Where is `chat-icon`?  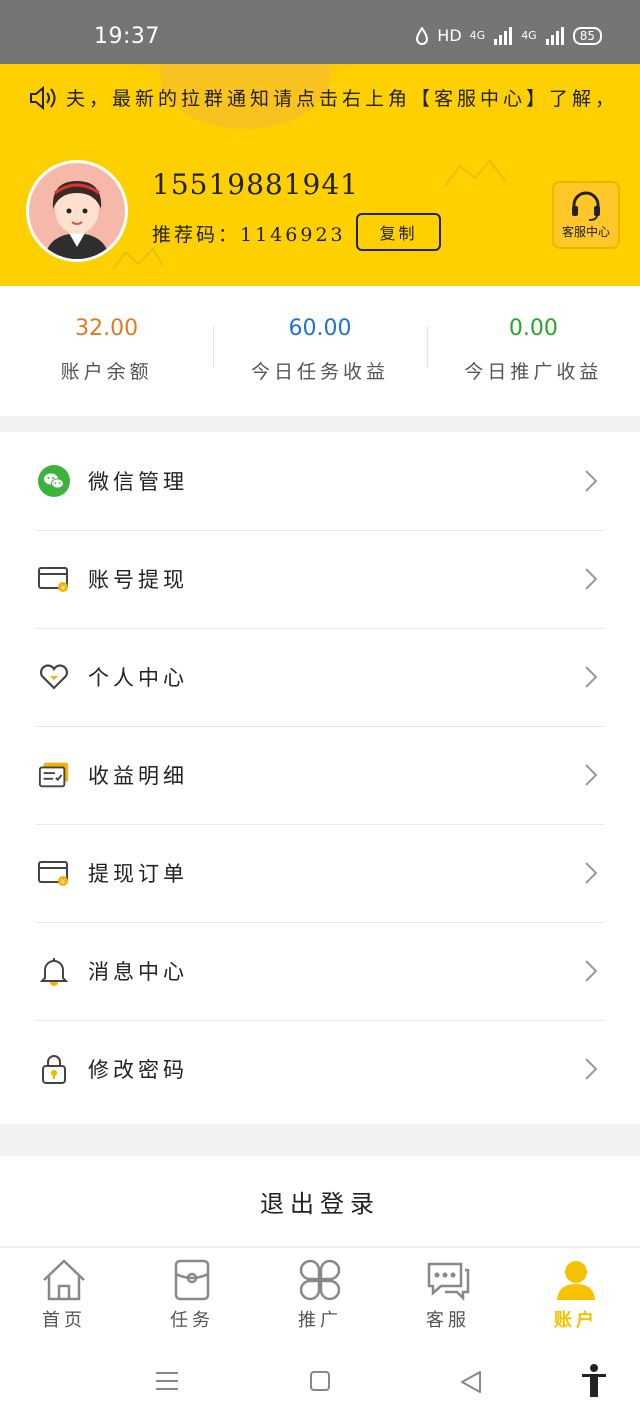 chat-icon is located at coordinates (448, 1282).